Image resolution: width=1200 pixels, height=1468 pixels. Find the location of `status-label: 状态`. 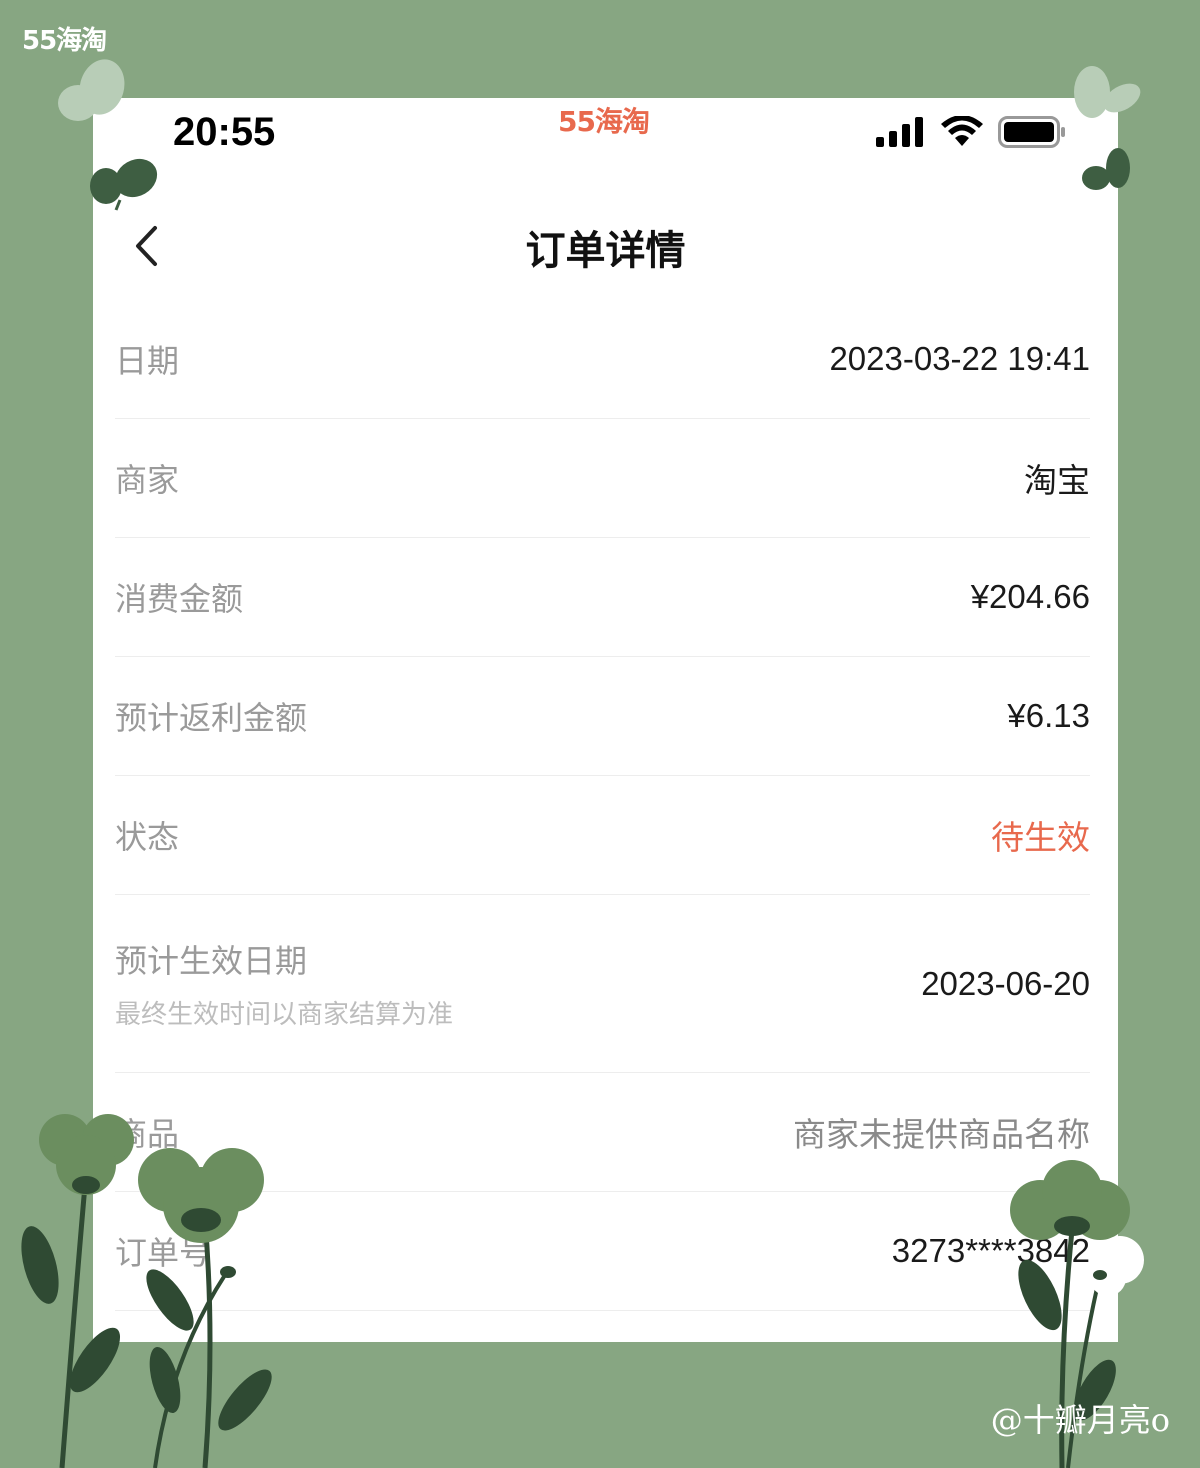

status-label: 状态 is located at coordinates (147, 837).